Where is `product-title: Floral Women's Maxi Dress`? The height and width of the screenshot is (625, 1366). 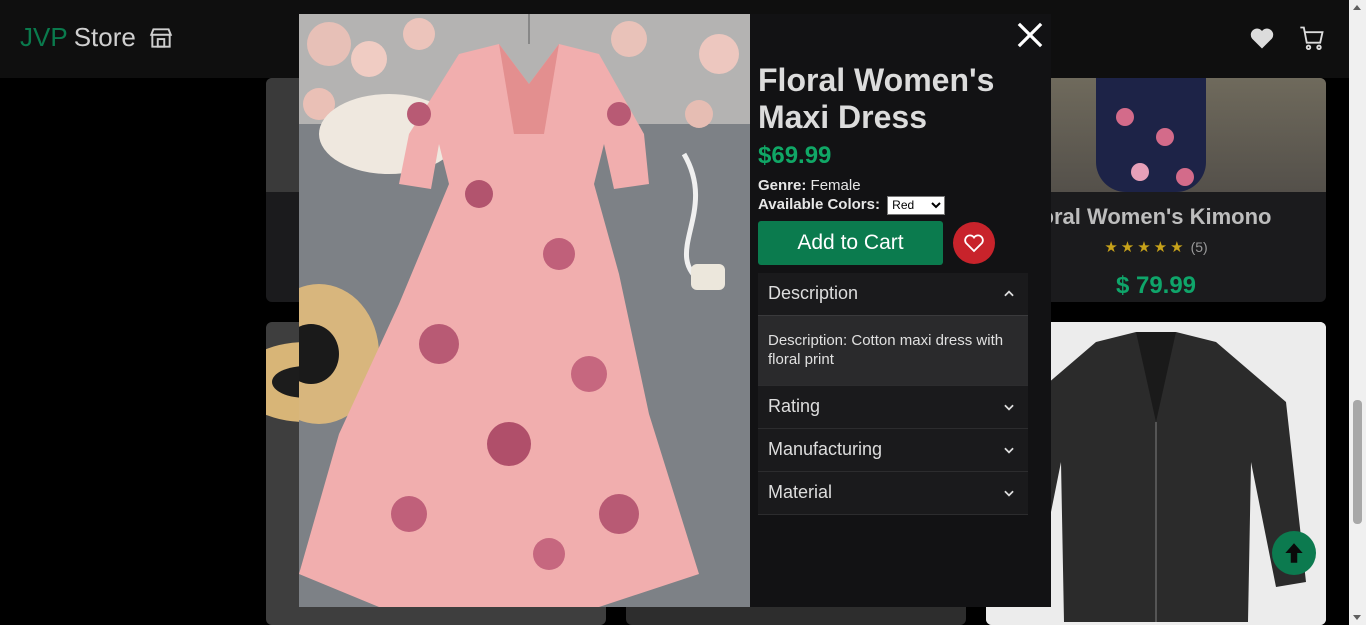 product-title: Floral Women's Maxi Dress is located at coordinates (876, 98).